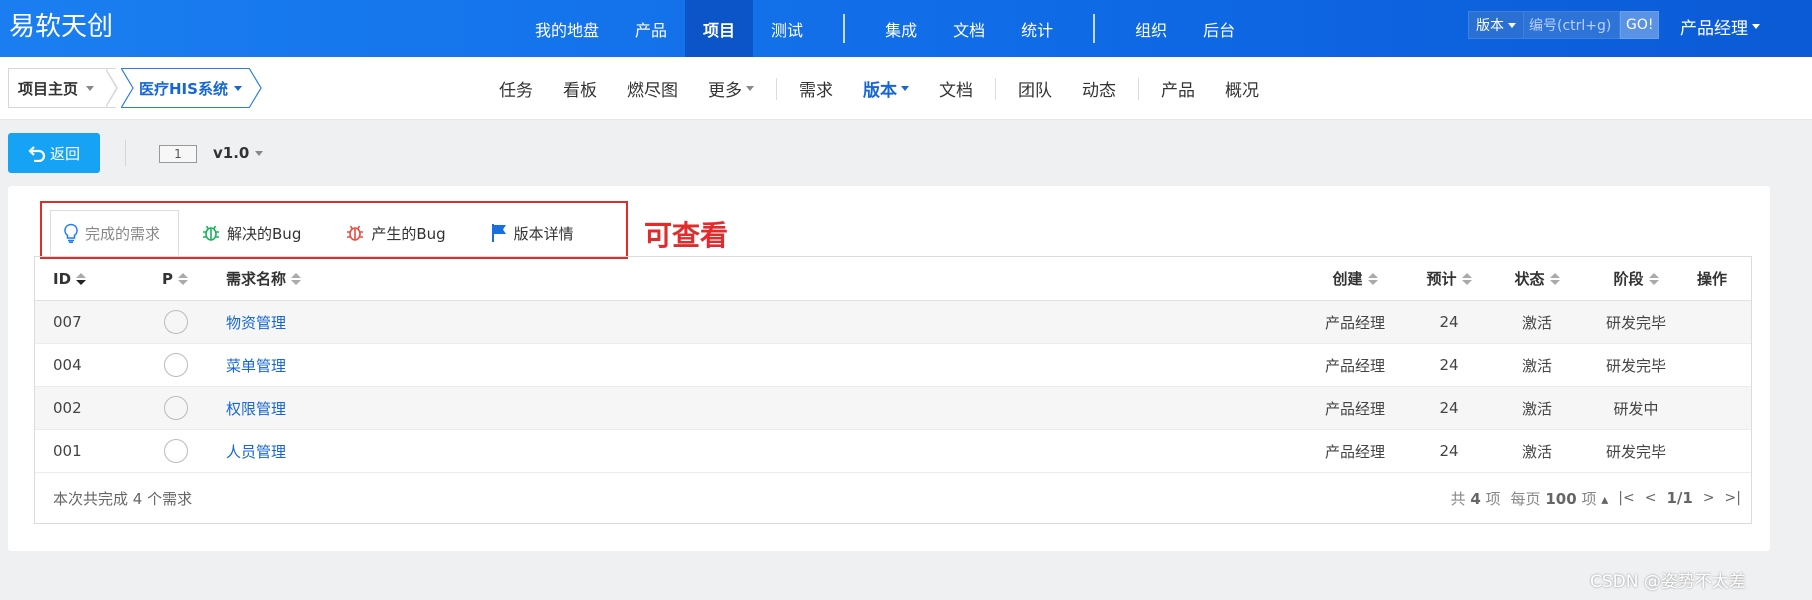  What do you see at coordinates (1651, 498) in the screenshot?
I see `prev-page-icon: <` at bounding box center [1651, 498].